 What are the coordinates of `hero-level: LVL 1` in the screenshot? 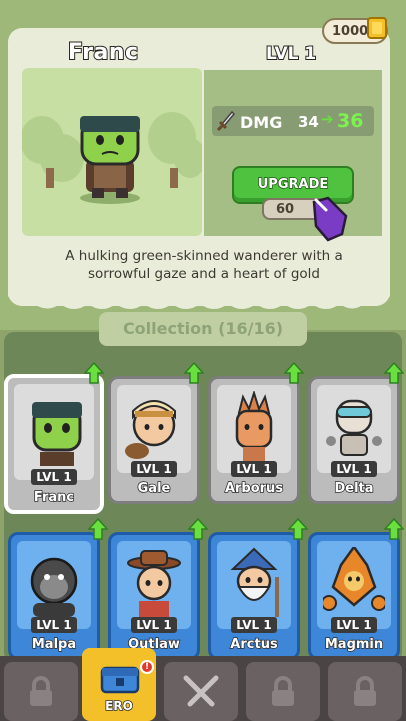 It's located at (291, 54).